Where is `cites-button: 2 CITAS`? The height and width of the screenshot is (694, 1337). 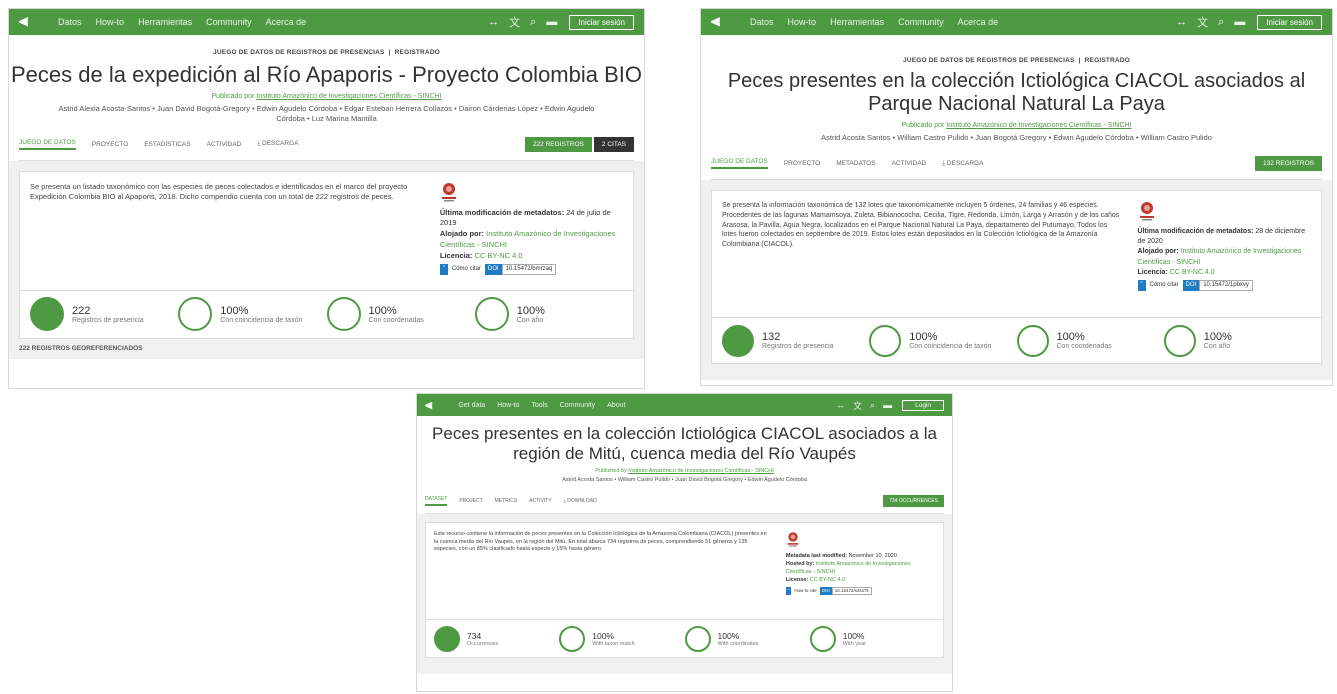 cites-button: 2 CITAS is located at coordinates (613, 144).